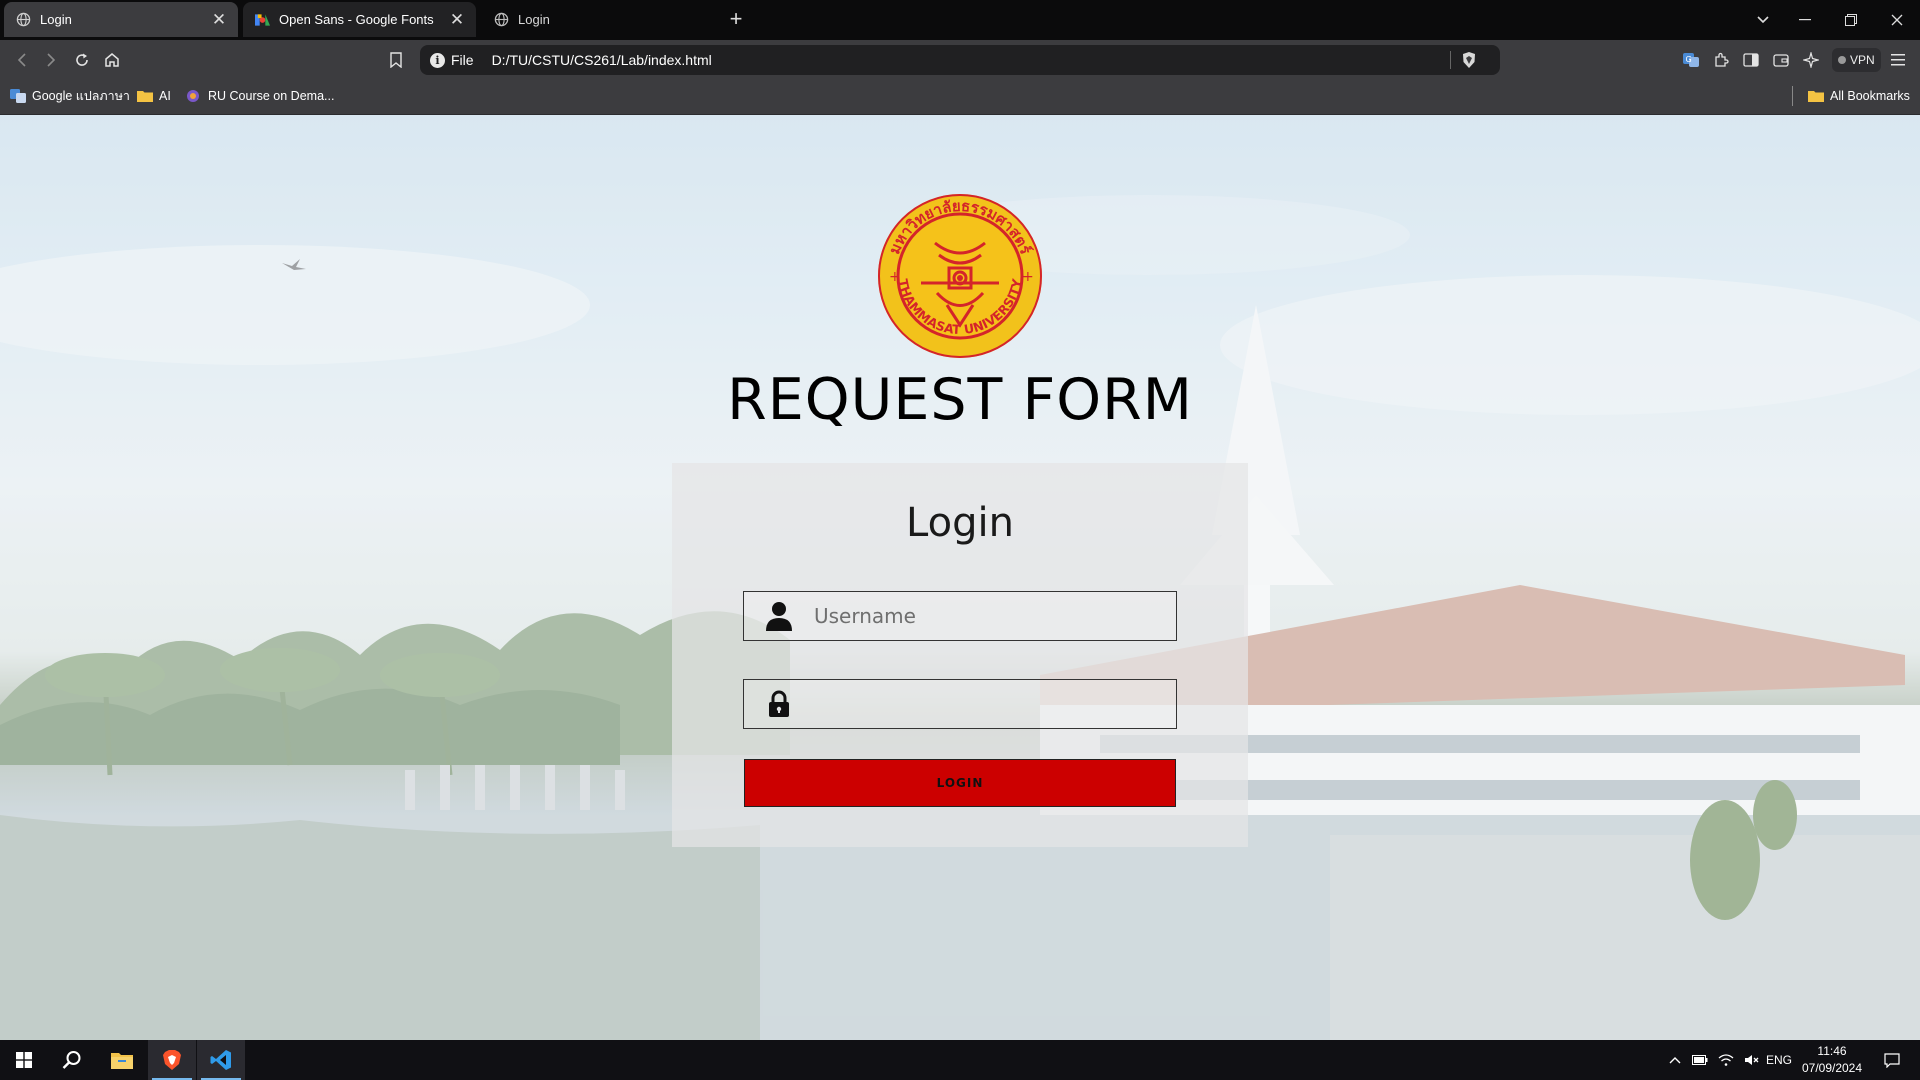  I want to click on tab-label: Open Sans - Google Fonts, so click(356, 19).